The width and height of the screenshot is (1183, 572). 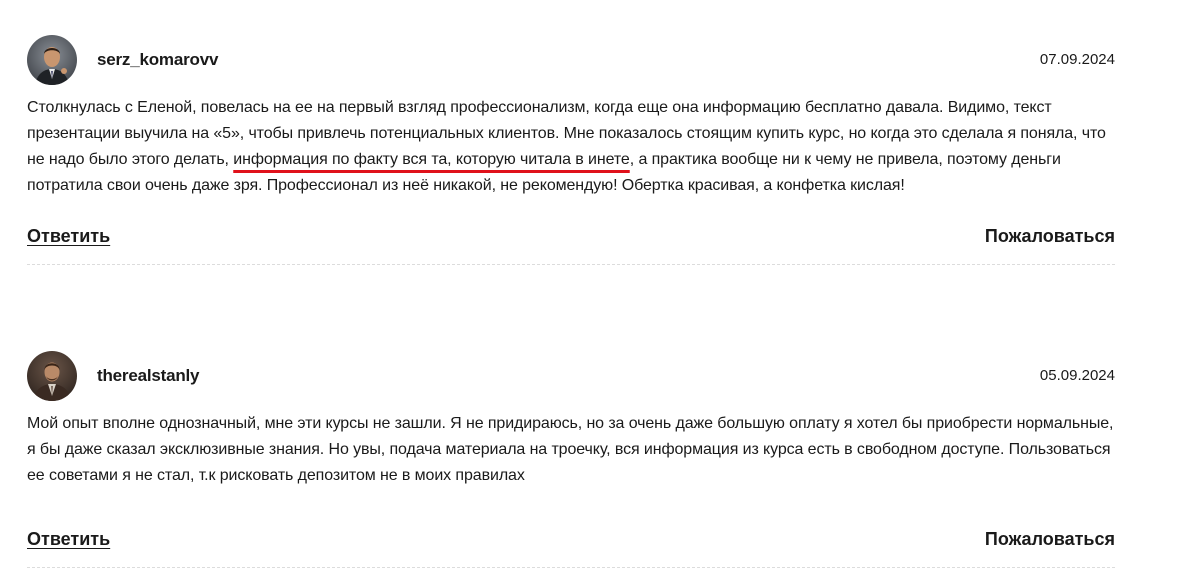 What do you see at coordinates (571, 376) in the screenshot?
I see `comment-header: therealstanly 05.09.2024` at bounding box center [571, 376].